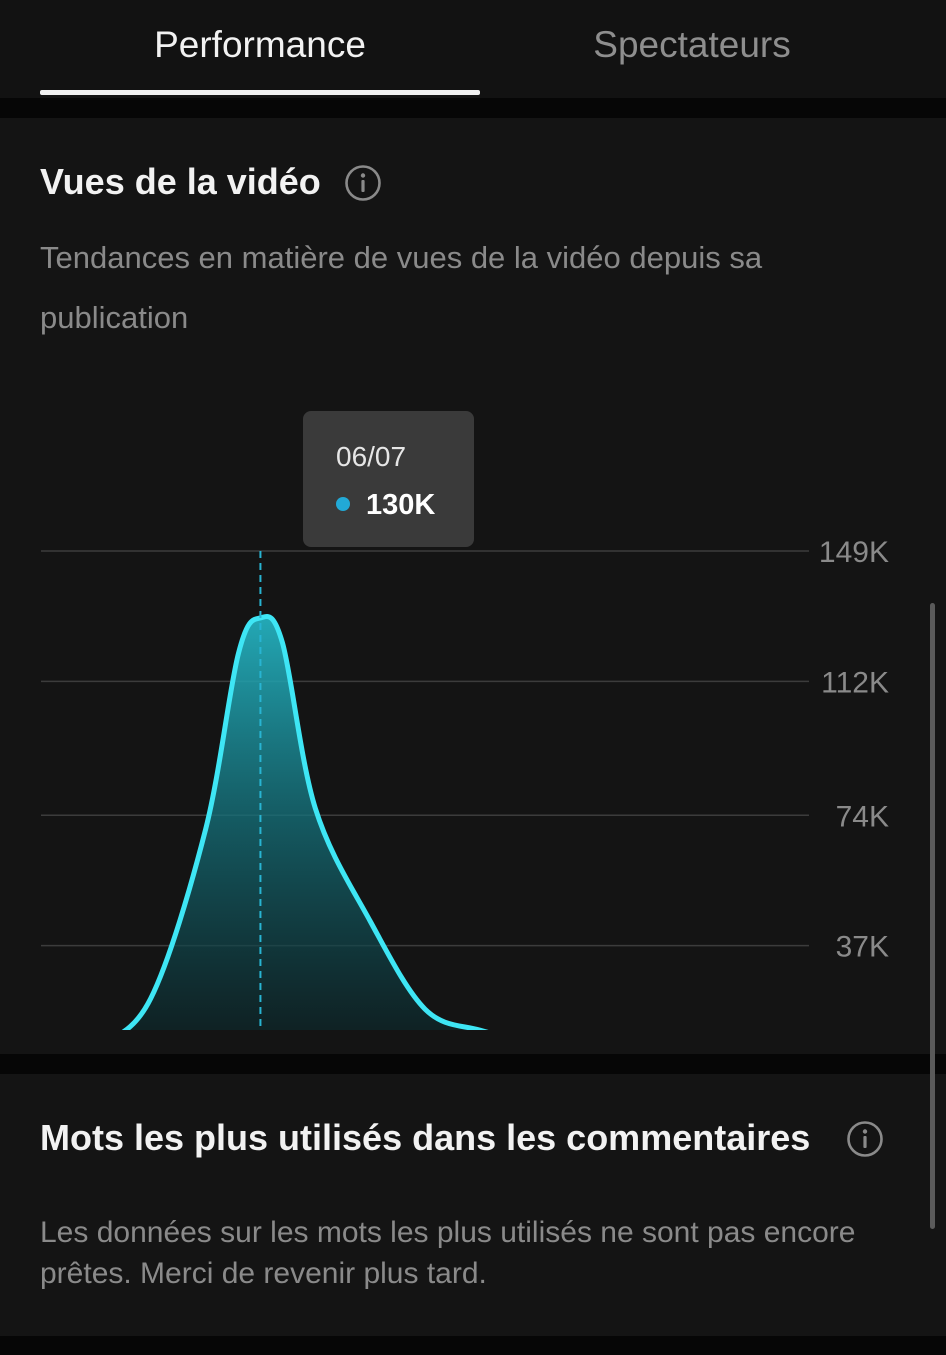 This screenshot has width=946, height=1355. I want to click on tab-performance: Performance, so click(260, 45).